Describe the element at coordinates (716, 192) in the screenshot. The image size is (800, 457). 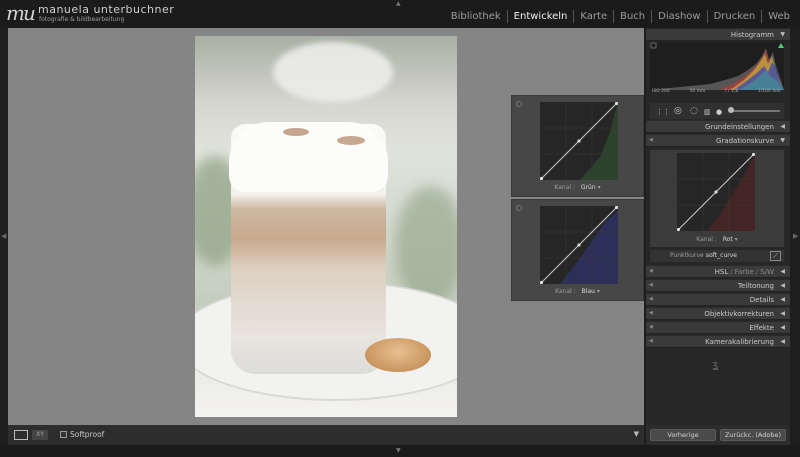
I see `tone-curve-red` at that location.